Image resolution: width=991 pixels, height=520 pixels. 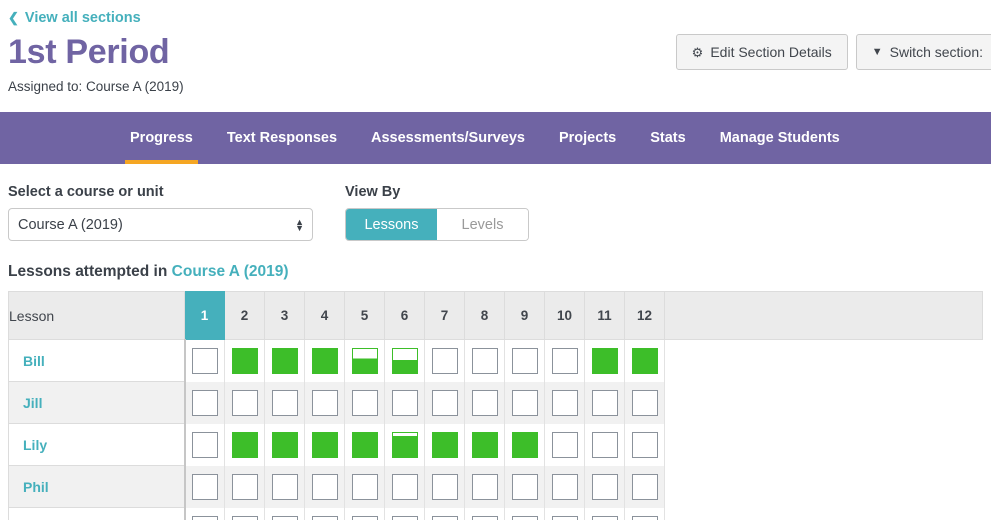 I want to click on student-name-cell: Lily, so click(x=97, y=445).